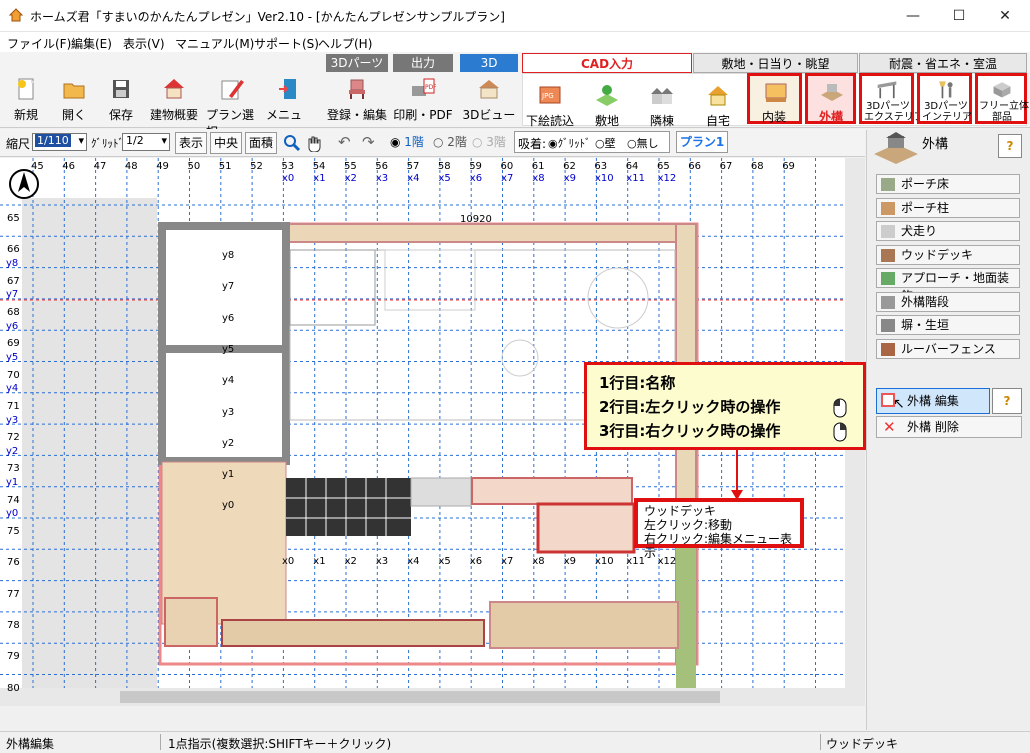 Image resolution: width=1030 pixels, height=753 pixels. I want to click on ruler-x-tick: x0, so click(288, 178).